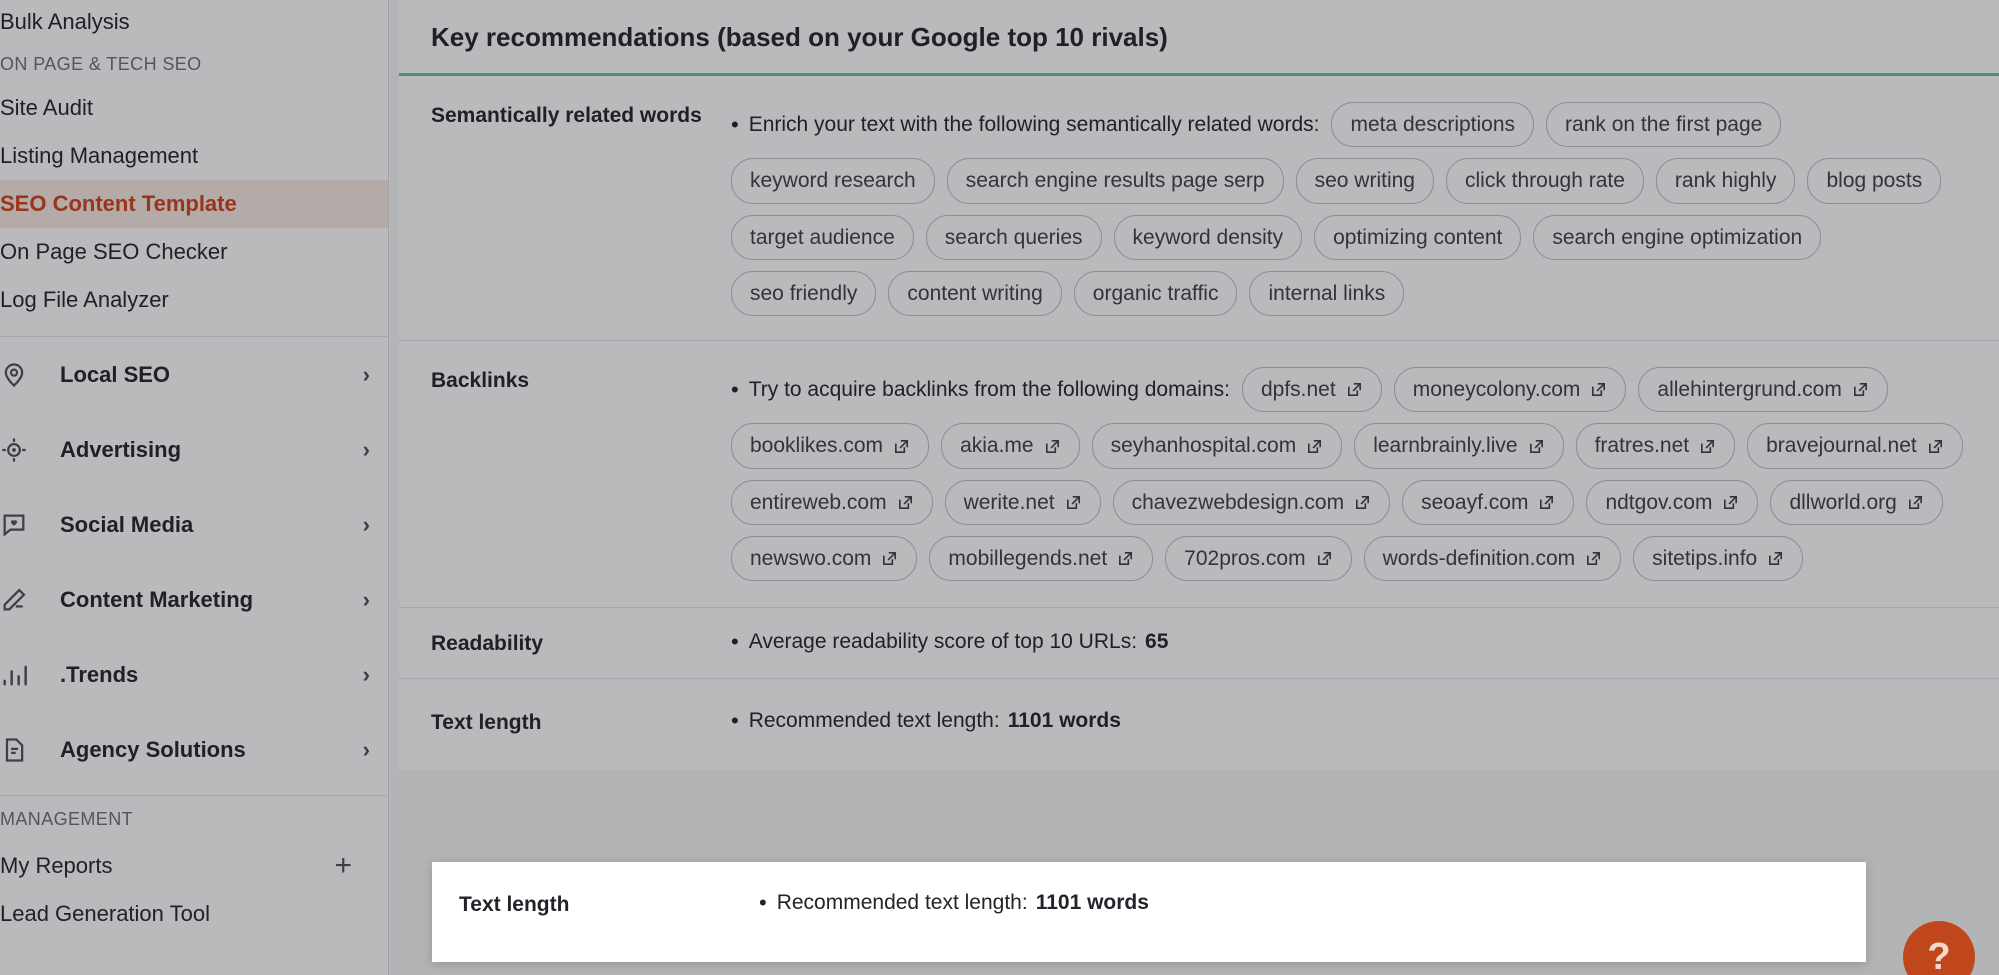  I want to click on sidebar-item-site-audit: Site Audit, so click(194, 108).